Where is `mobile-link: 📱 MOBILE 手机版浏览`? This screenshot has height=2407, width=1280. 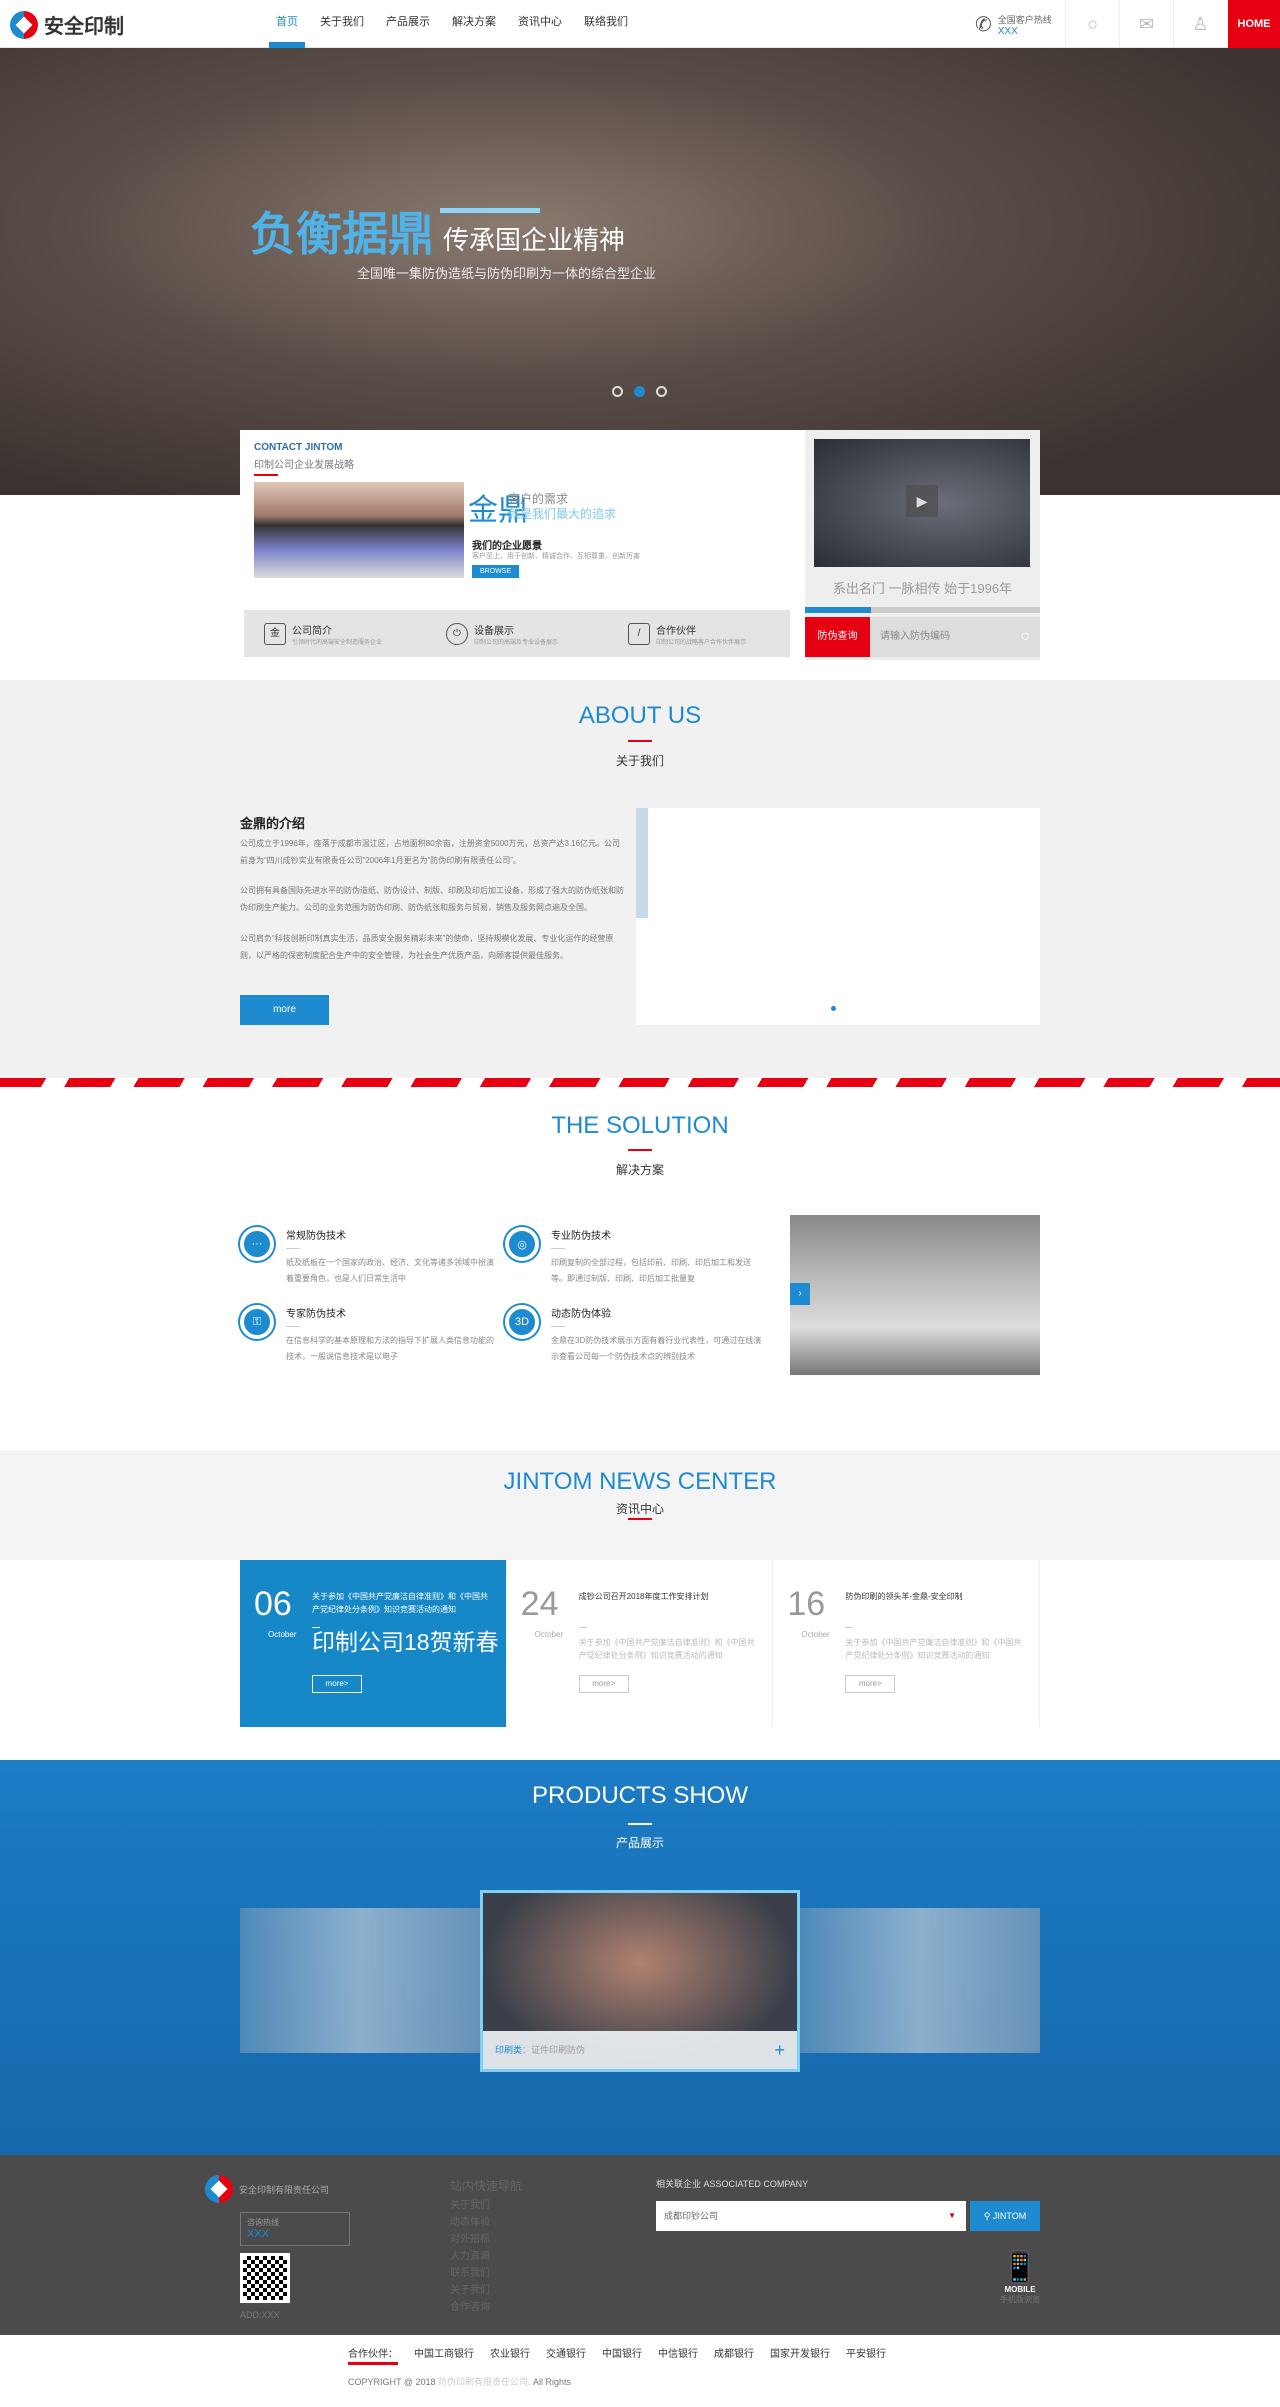
mobile-link: 📱 MOBILE 手机版浏览 is located at coordinates (1020, 2277).